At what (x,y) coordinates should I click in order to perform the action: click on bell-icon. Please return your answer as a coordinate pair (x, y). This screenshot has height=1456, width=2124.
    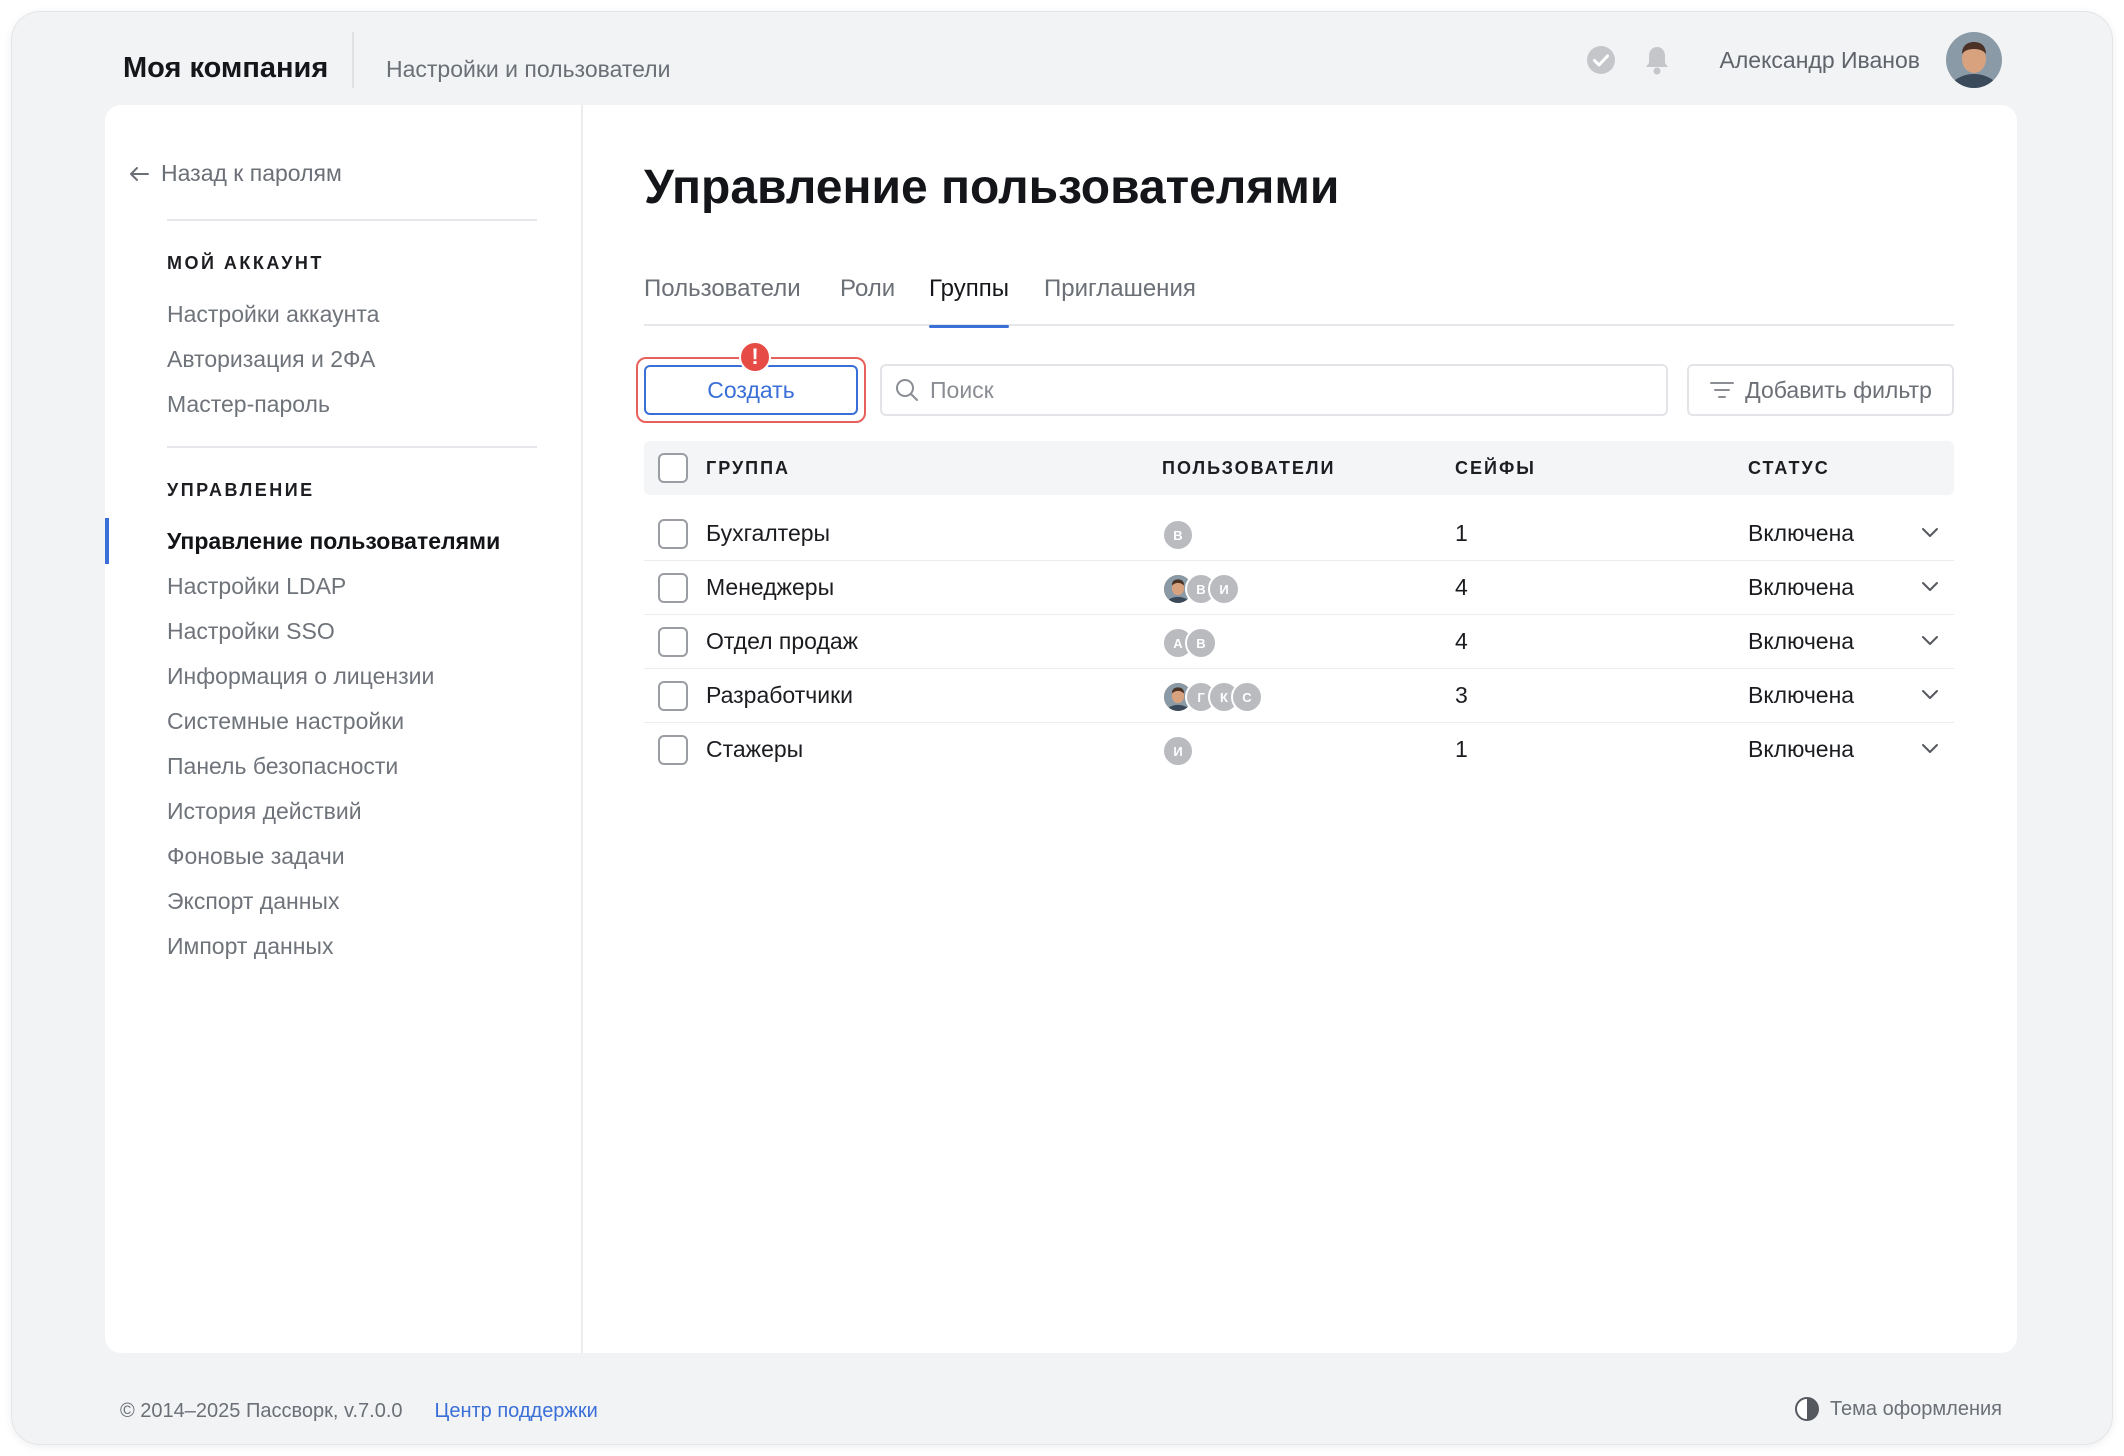
    Looking at the image, I should click on (1657, 60).